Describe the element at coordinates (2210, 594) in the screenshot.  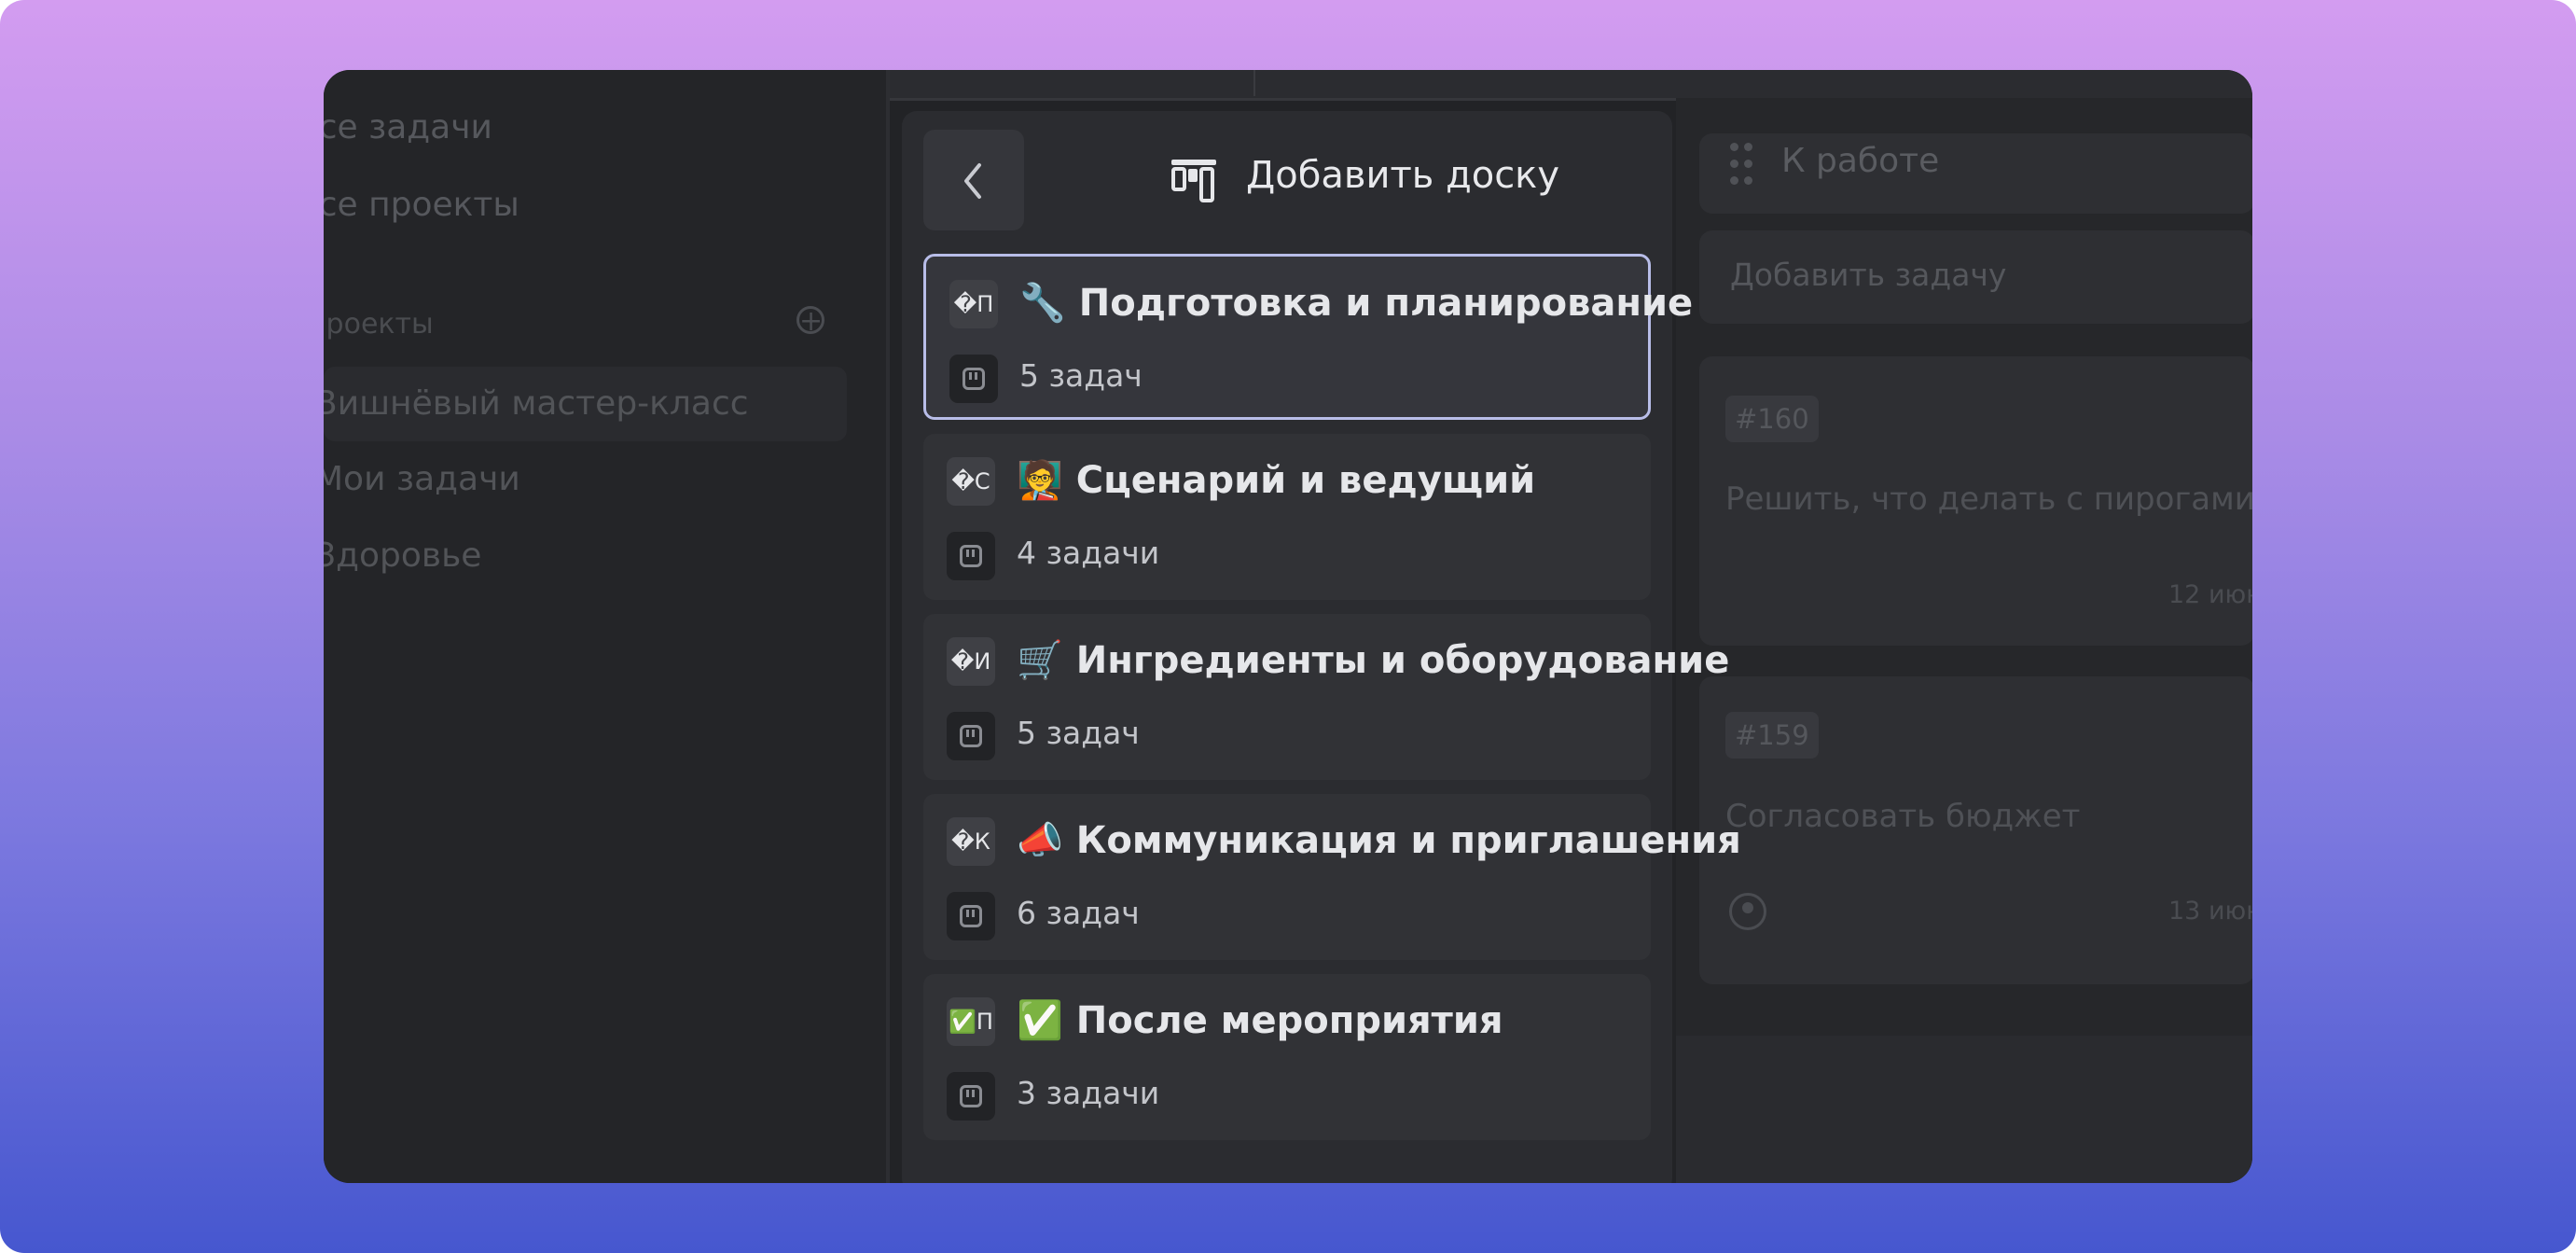
I see `task-date: 12 июн` at that location.